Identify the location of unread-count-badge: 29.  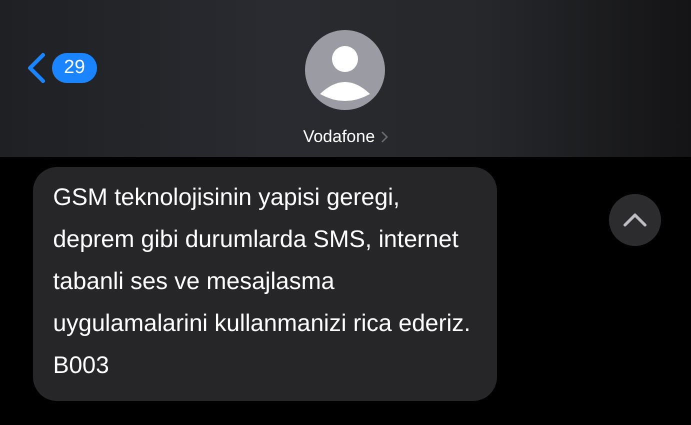
(74, 68).